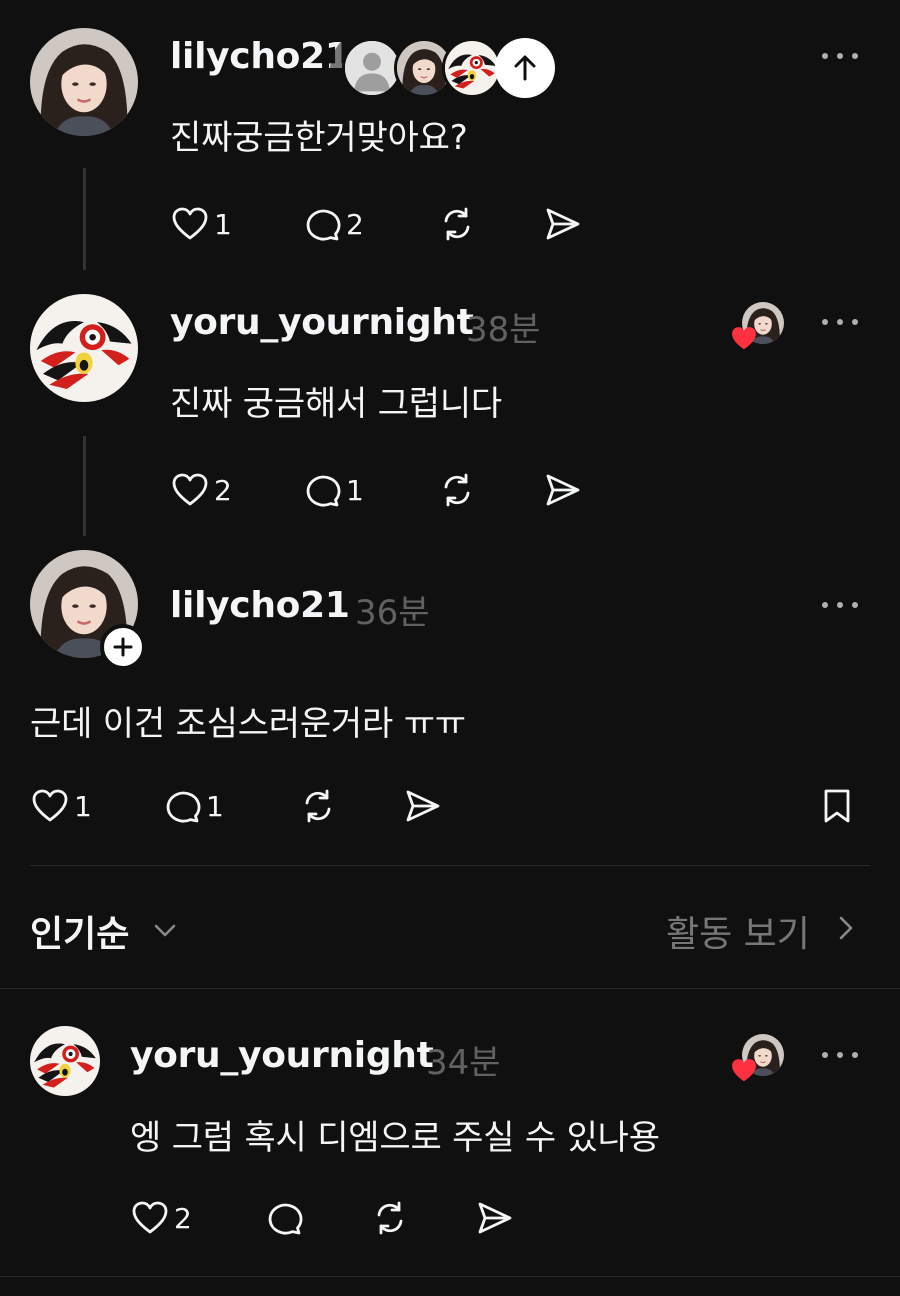 The image size is (900, 1296). I want to click on default-avatar-icon, so click(372, 68).